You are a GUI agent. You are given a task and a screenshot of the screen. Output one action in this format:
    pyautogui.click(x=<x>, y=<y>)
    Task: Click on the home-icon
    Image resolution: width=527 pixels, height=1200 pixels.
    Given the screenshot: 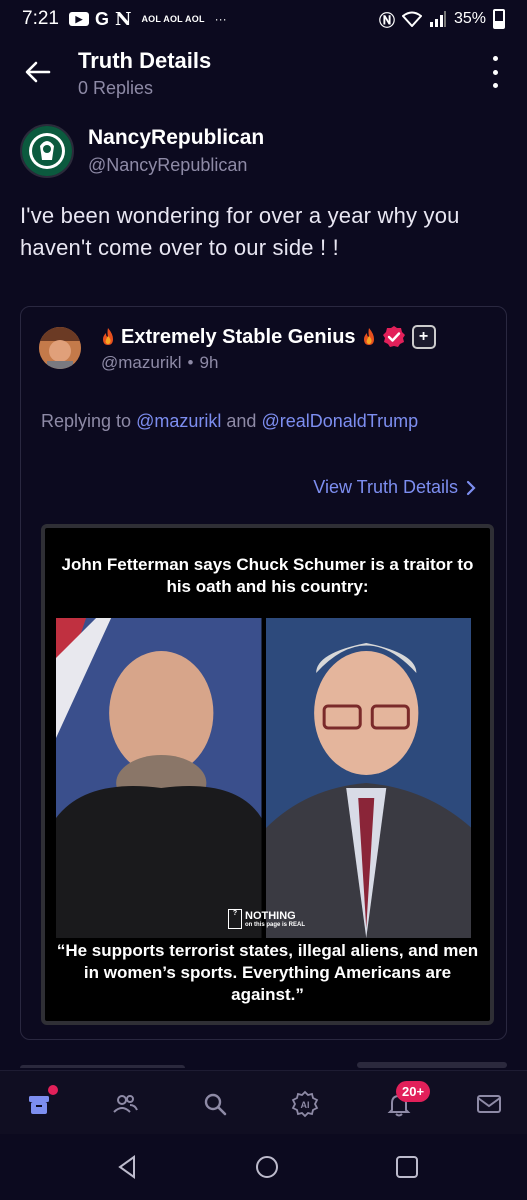 What is the action you would take?
    pyautogui.click(x=39, y=1105)
    